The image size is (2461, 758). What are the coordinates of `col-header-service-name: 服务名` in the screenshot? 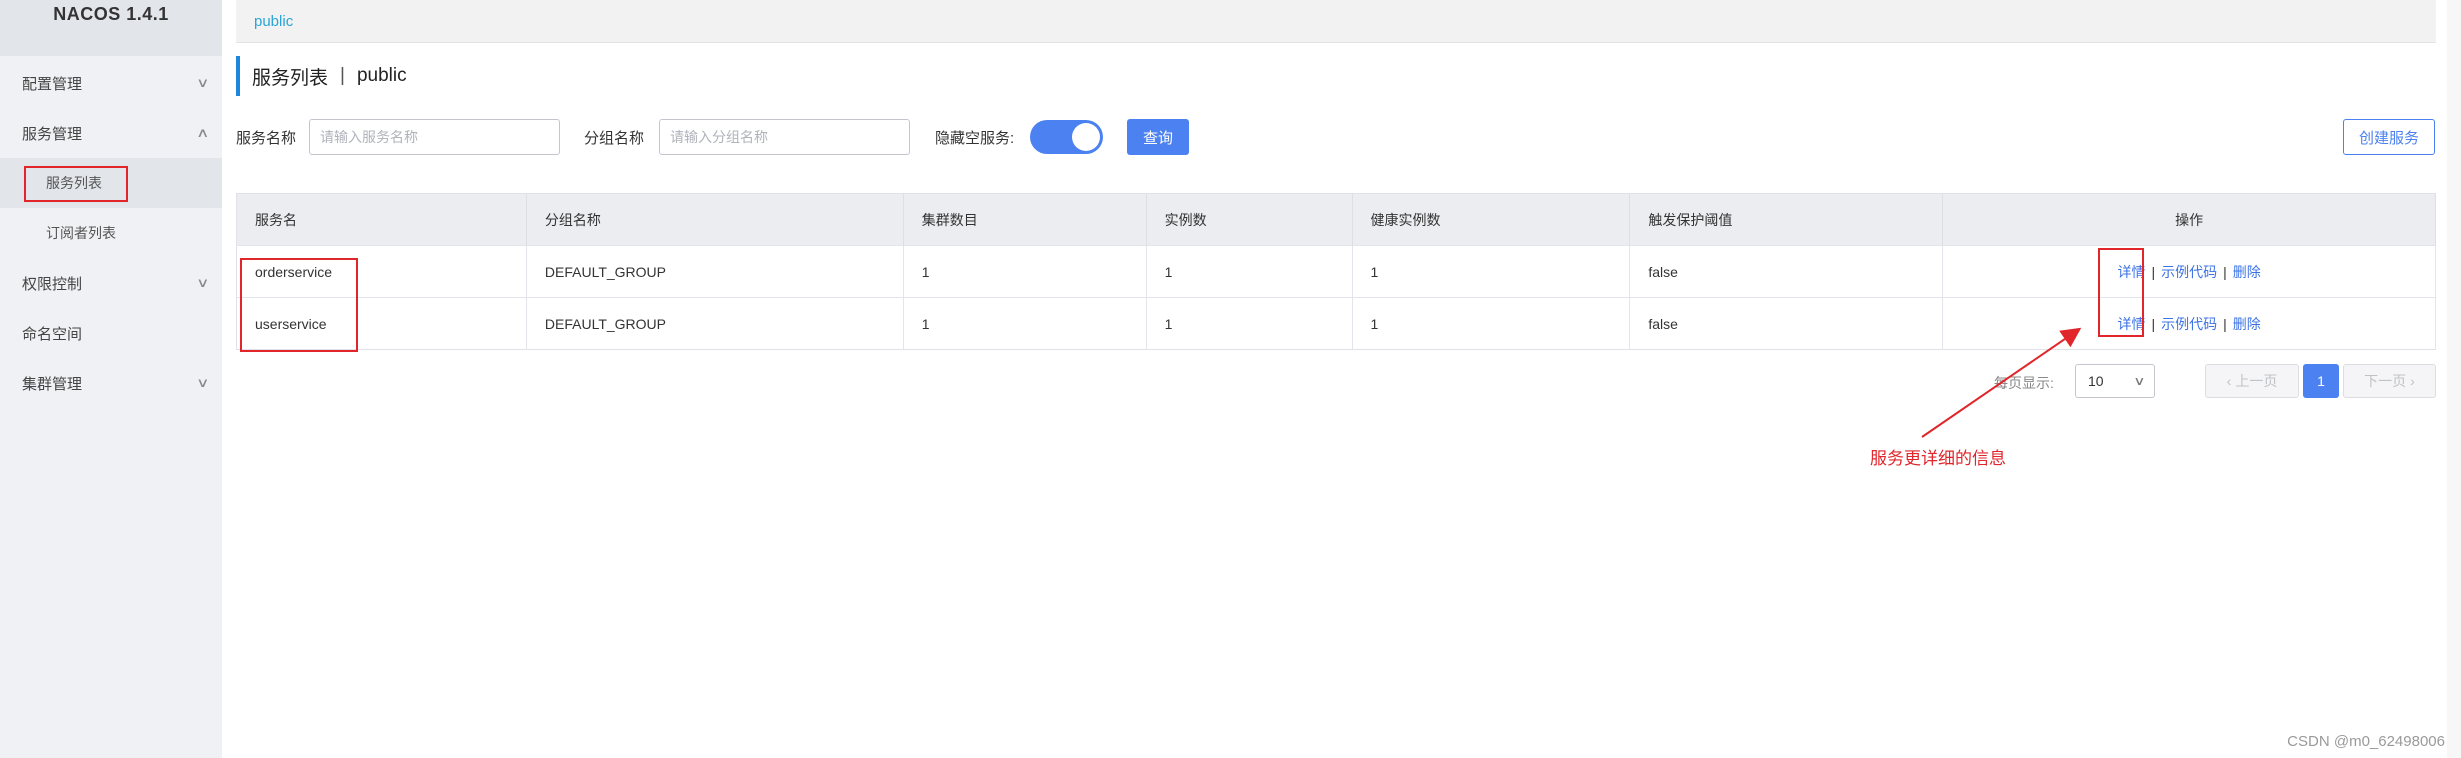 It's located at (381, 219).